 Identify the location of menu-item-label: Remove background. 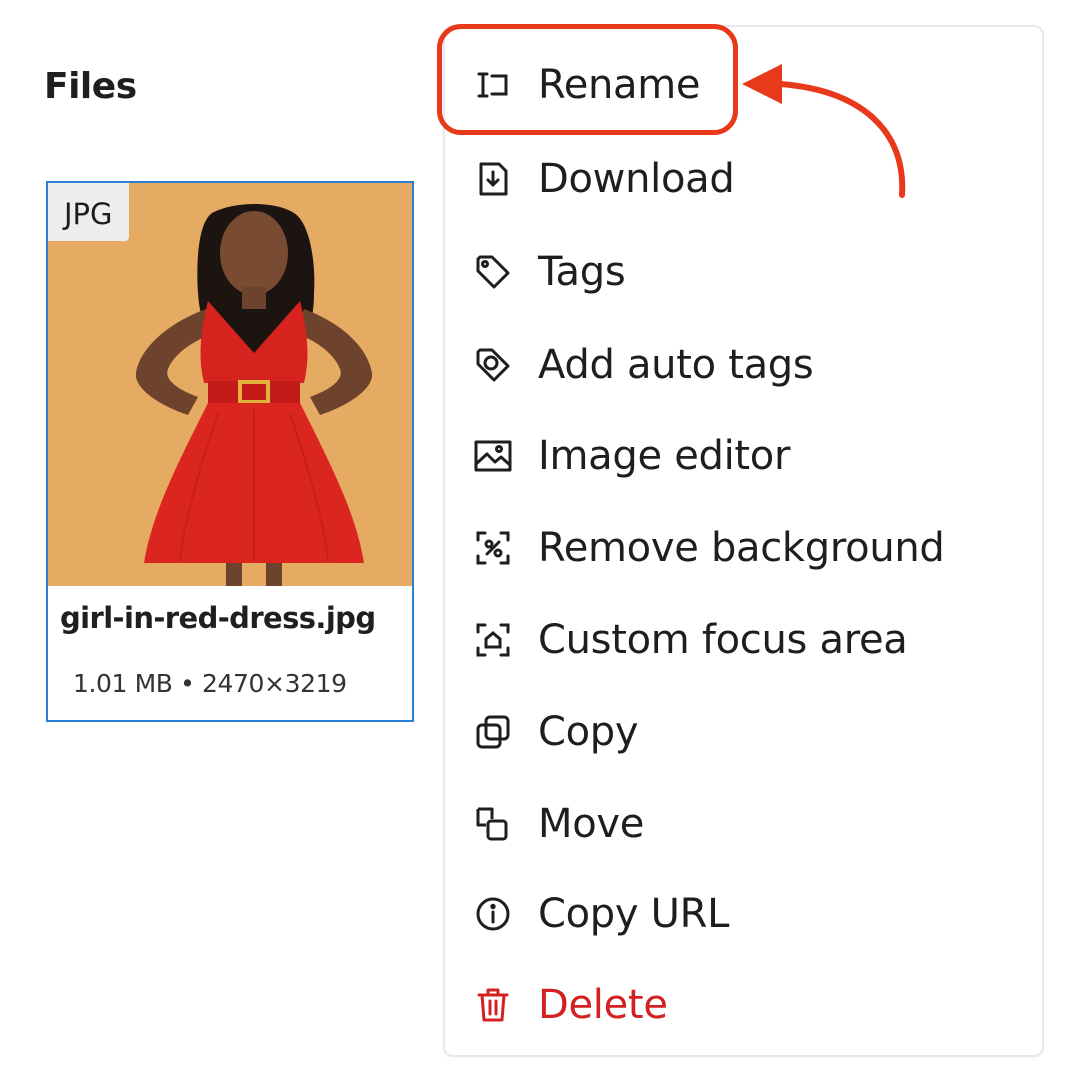
(741, 548).